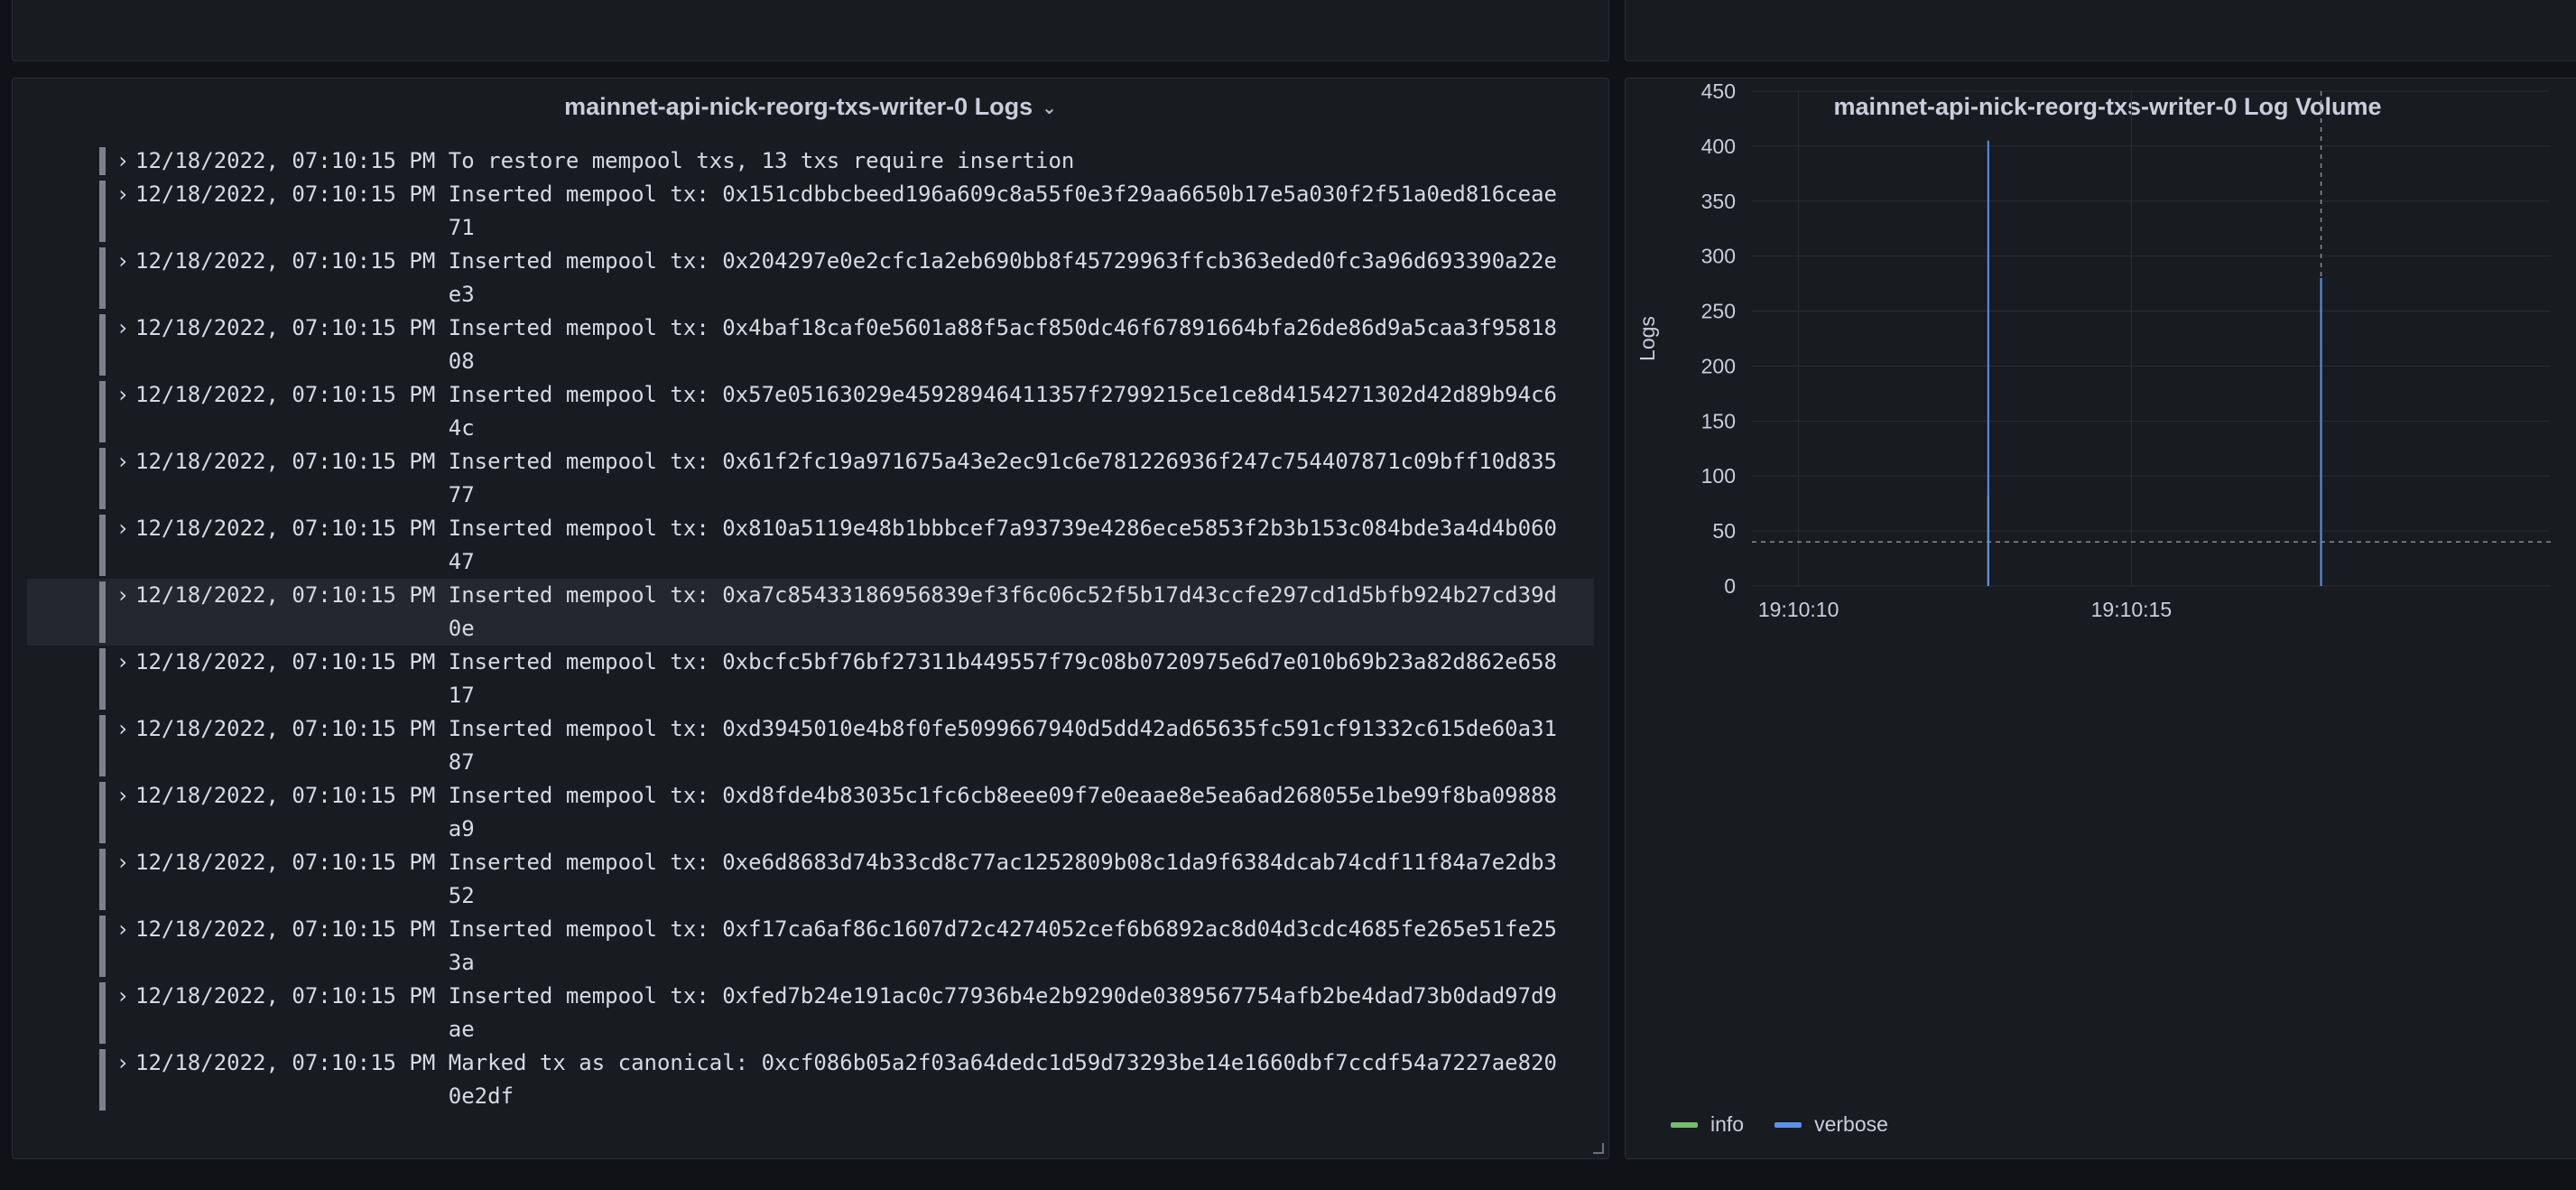 The image size is (2576, 1190). Describe the element at coordinates (1719, 146) in the screenshot. I see `y-tick-label: 400` at that location.